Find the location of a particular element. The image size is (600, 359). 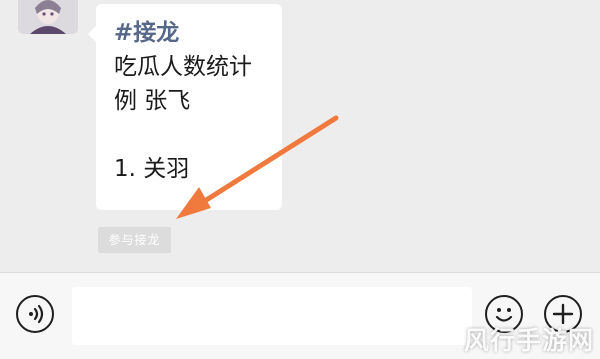

message-line: 1. 关羽 is located at coordinates (152, 169).